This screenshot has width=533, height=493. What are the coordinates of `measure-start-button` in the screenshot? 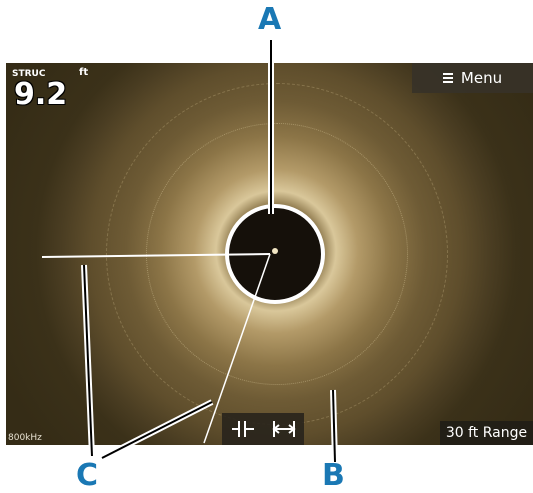 It's located at (243, 429).